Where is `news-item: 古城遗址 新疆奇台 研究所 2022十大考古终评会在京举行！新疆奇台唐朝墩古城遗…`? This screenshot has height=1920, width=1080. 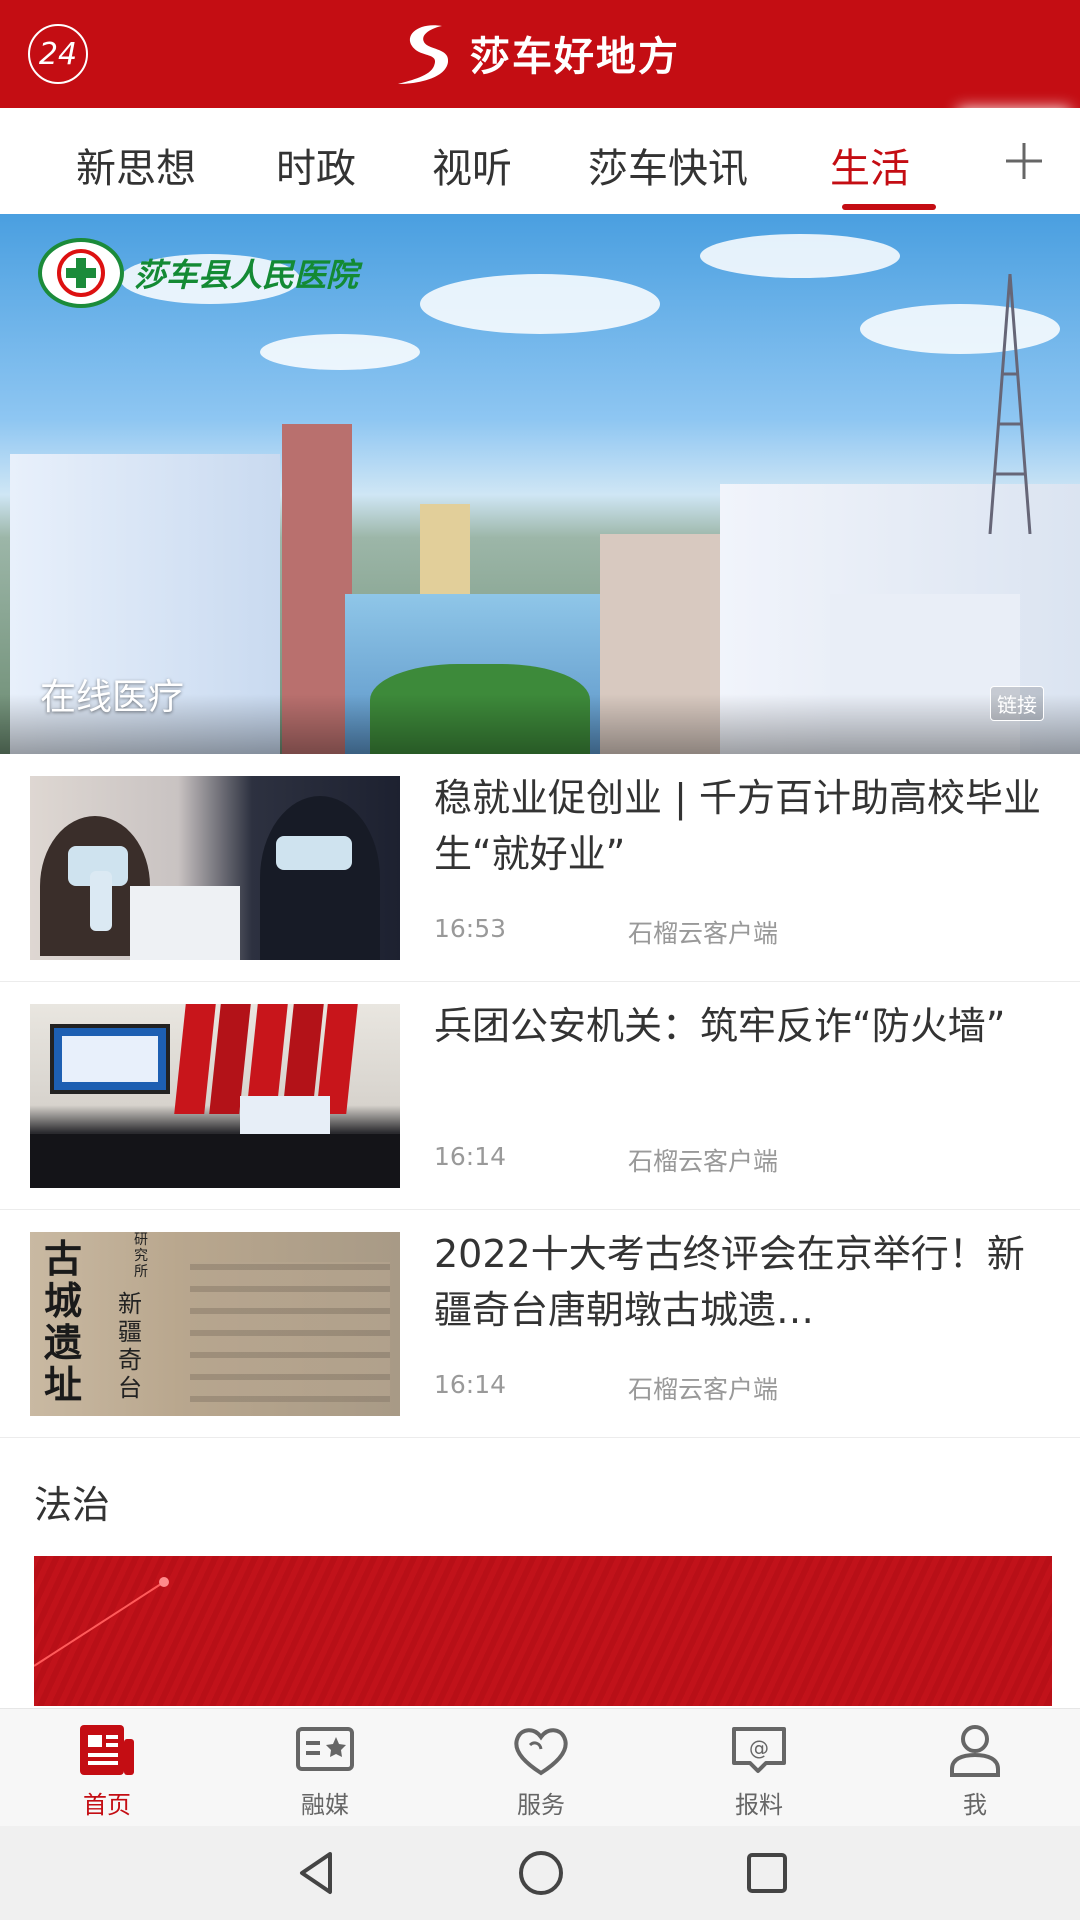 news-item: 古城遗址 新疆奇台 研究所 2022十大考古终评会在京举行！新疆奇台唐朝墩古城遗… is located at coordinates (540, 1324).